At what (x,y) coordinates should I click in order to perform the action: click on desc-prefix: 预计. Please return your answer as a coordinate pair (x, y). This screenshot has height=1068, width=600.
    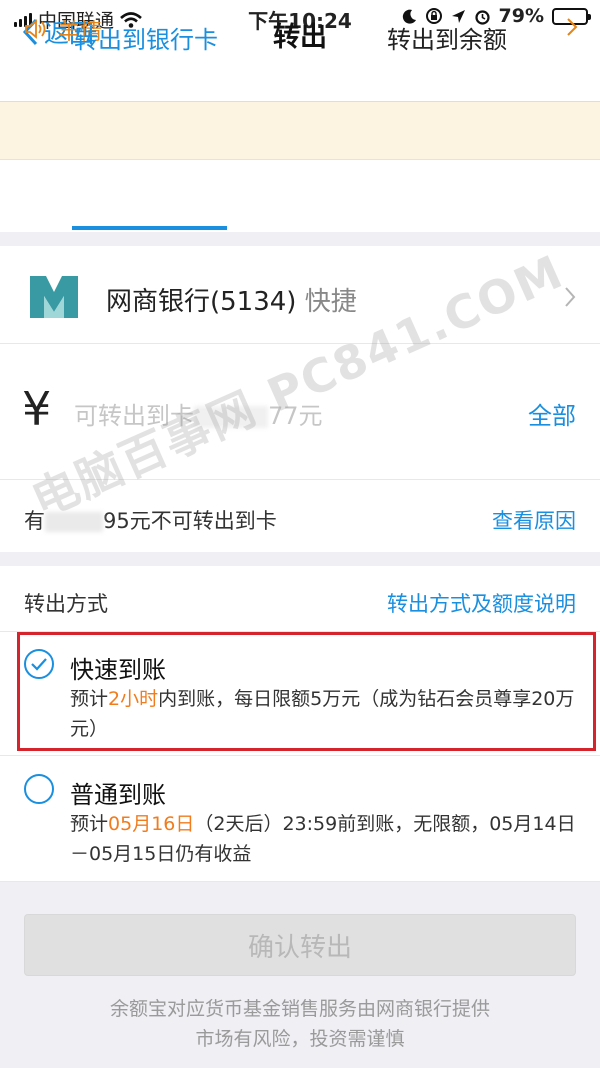
    Looking at the image, I should click on (89, 824).